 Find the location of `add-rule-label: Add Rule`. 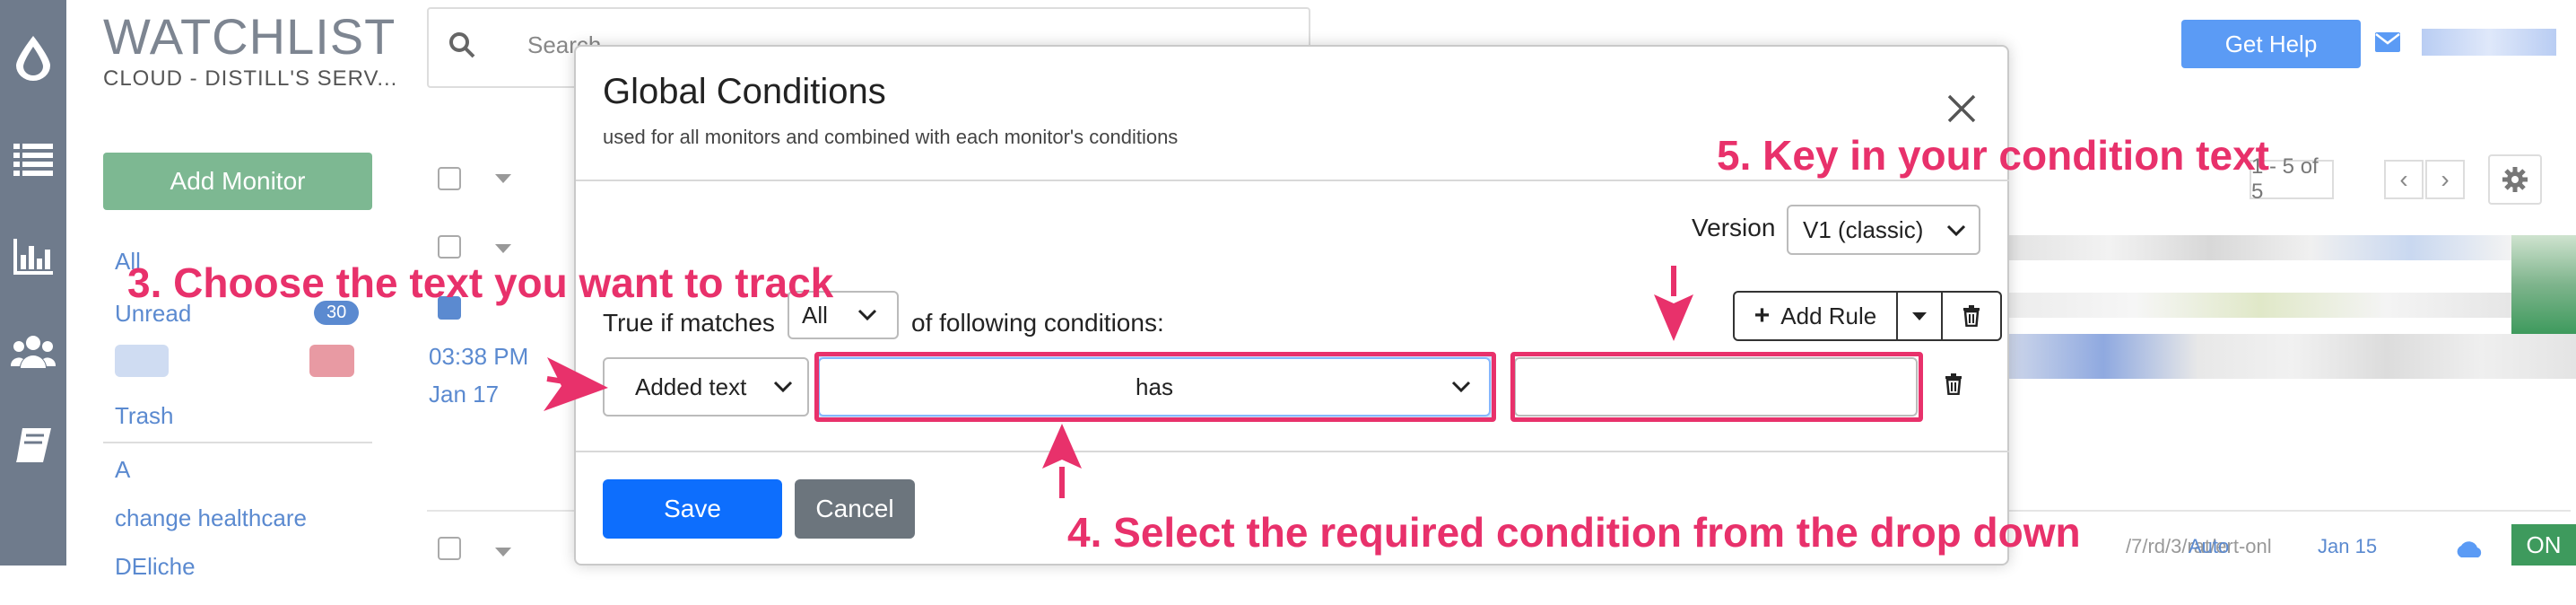

add-rule-label: Add Rule is located at coordinates (1828, 315).